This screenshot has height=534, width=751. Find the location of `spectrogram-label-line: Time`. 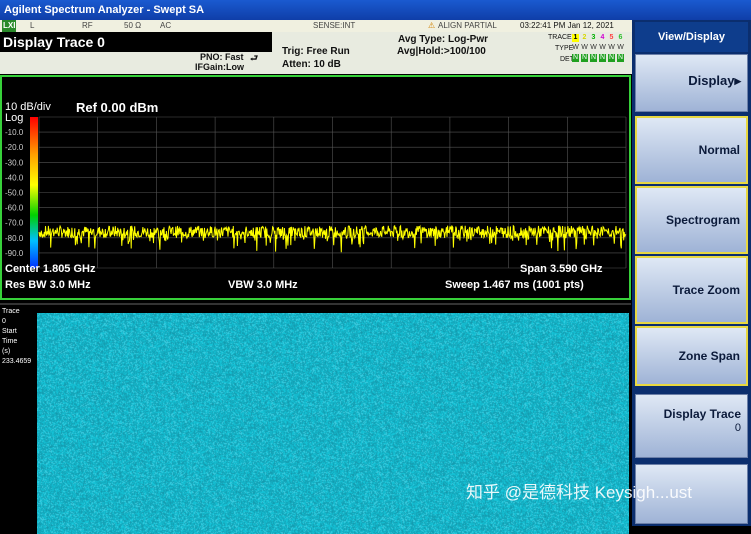

spectrogram-label-line: Time is located at coordinates (10, 341).